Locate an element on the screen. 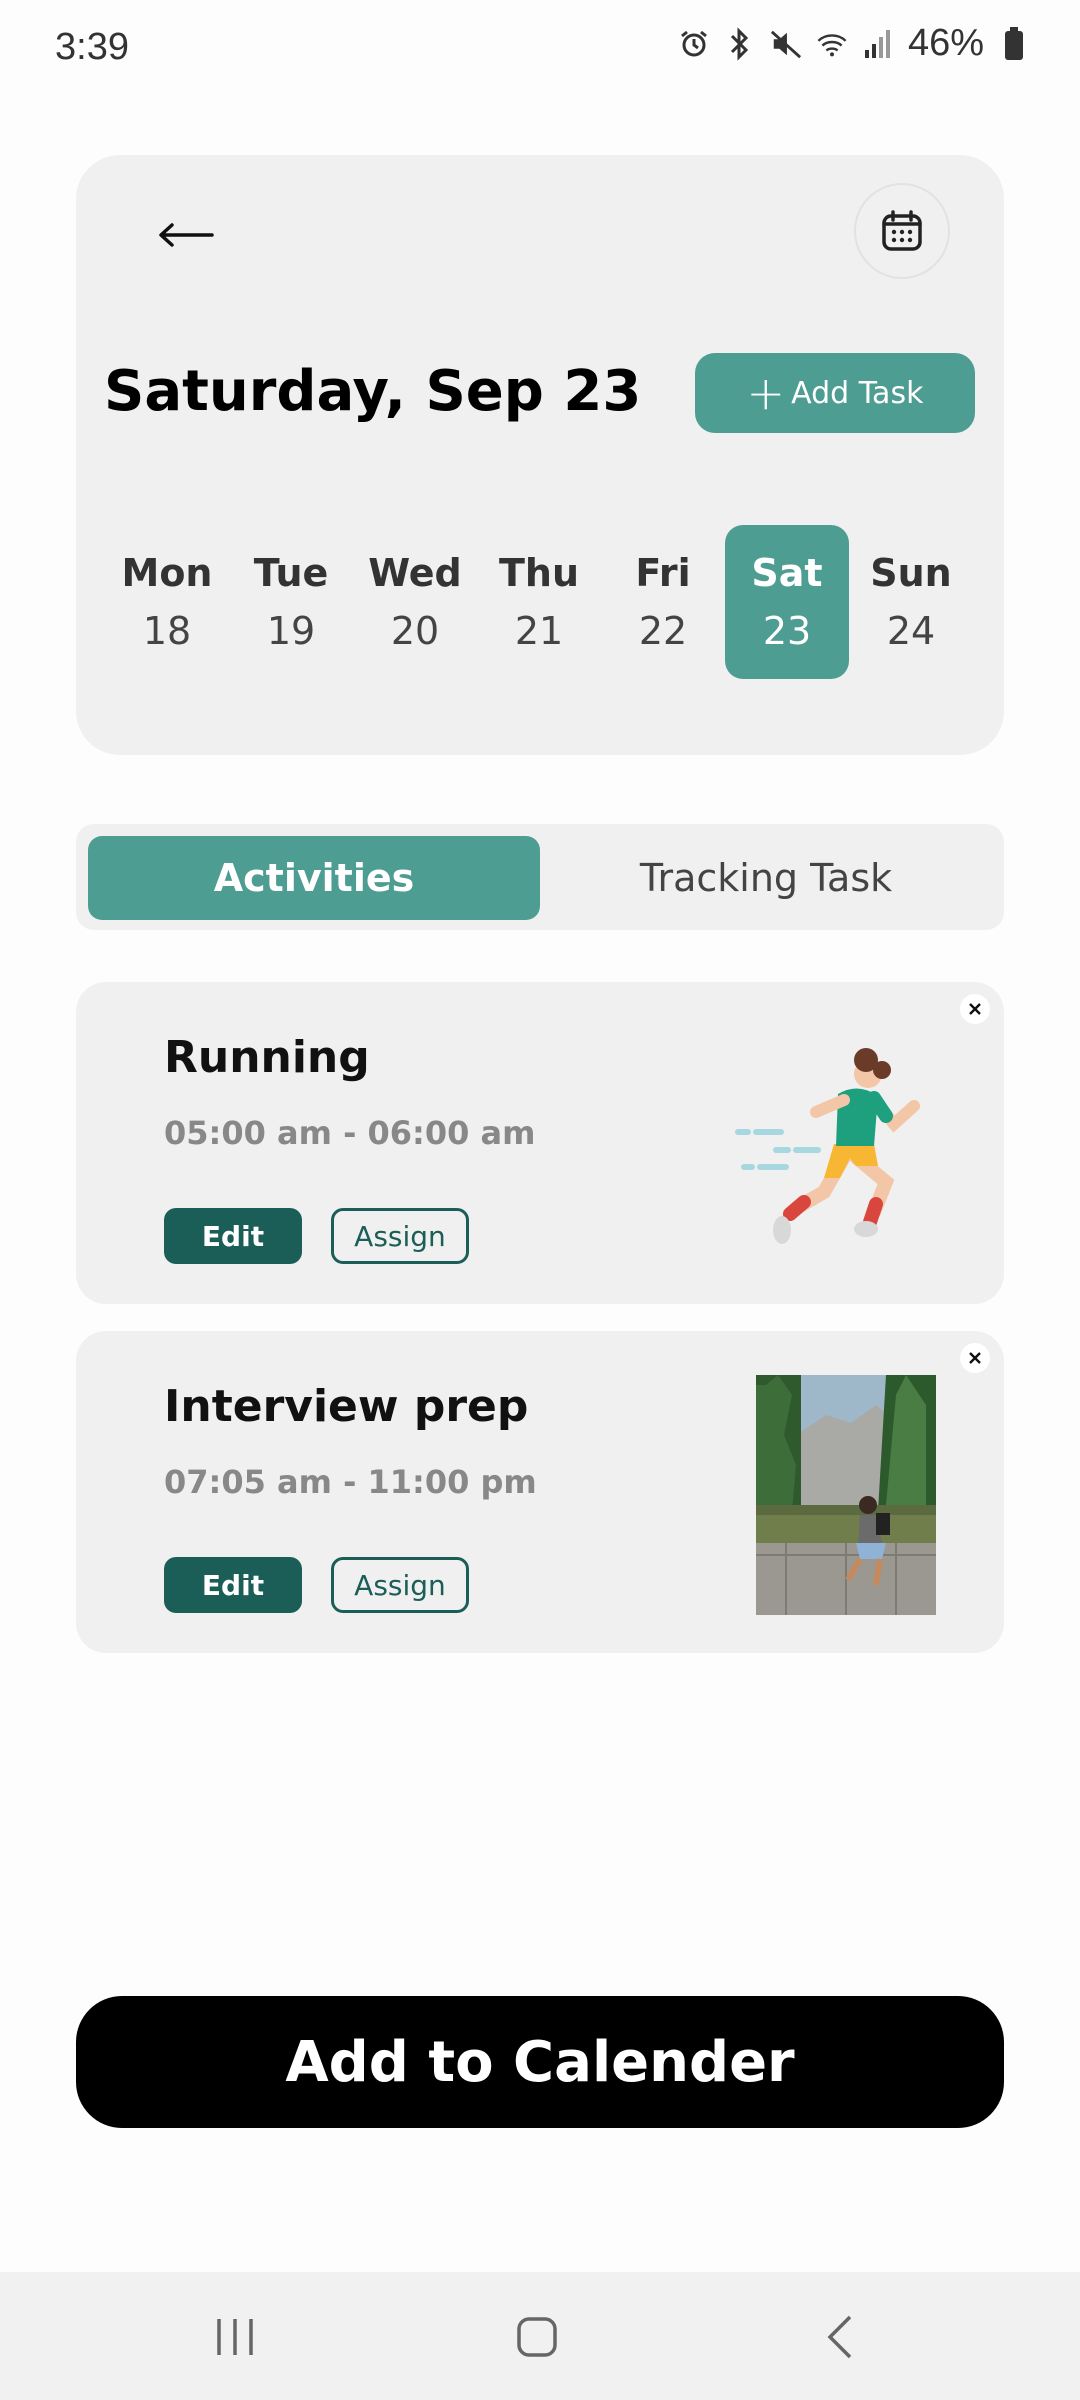 The image size is (1080, 2400). chevron-left-icon is located at coordinates (839, 2337).